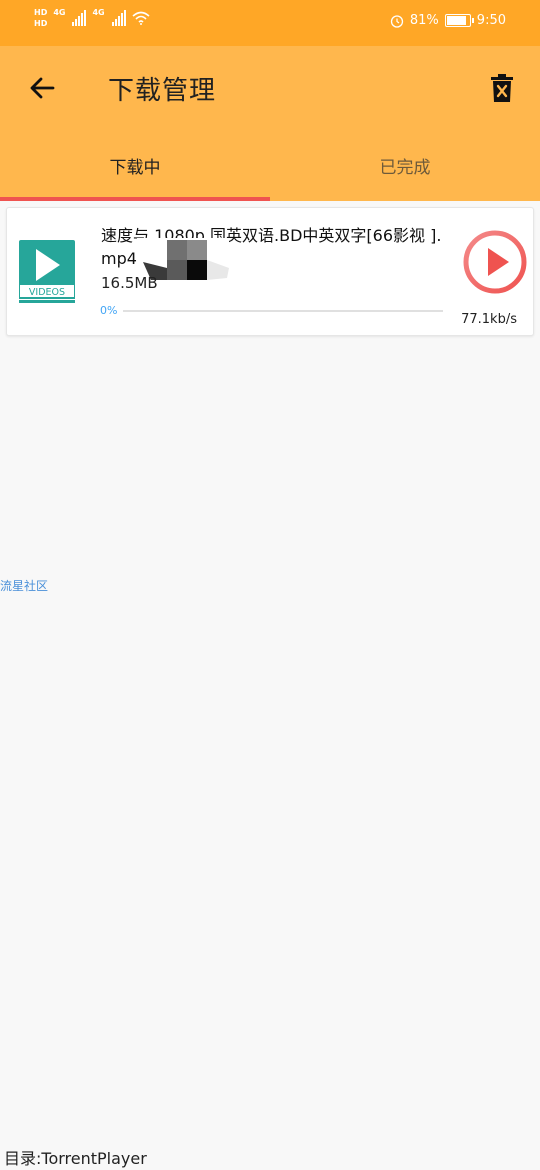 The width and height of the screenshot is (540, 1170). Describe the element at coordinates (424, 20) in the screenshot. I see `battery-percent: 81%` at that location.